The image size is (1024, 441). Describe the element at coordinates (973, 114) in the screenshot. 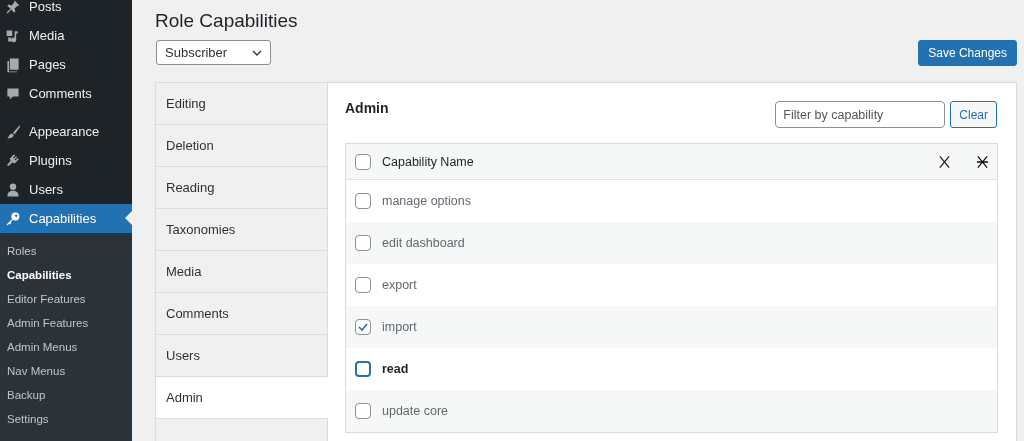

I see `clear-button: Clear` at that location.